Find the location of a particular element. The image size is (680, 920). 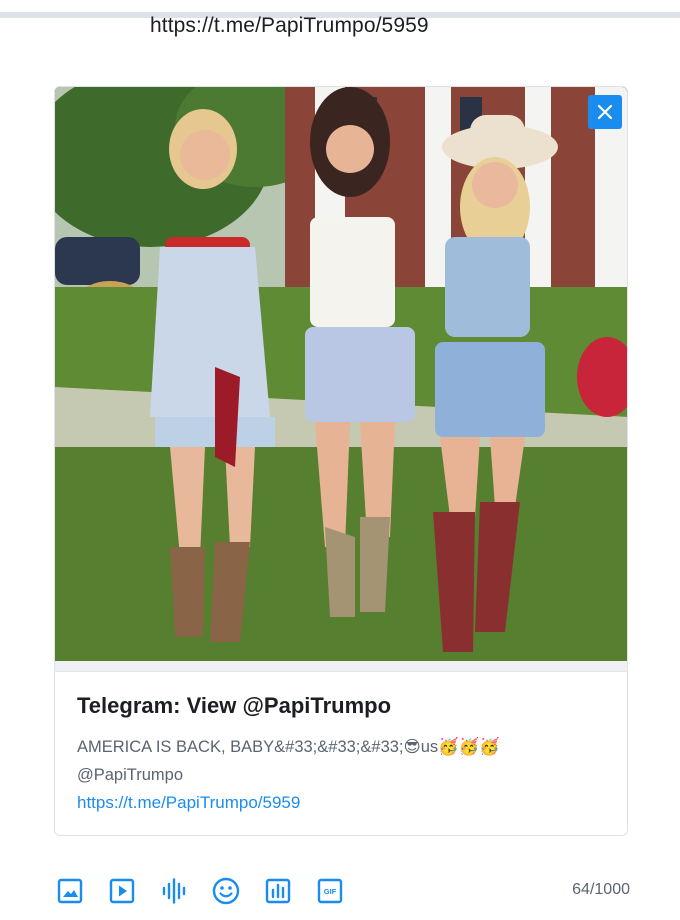

add-poll-button is located at coordinates (278, 891).